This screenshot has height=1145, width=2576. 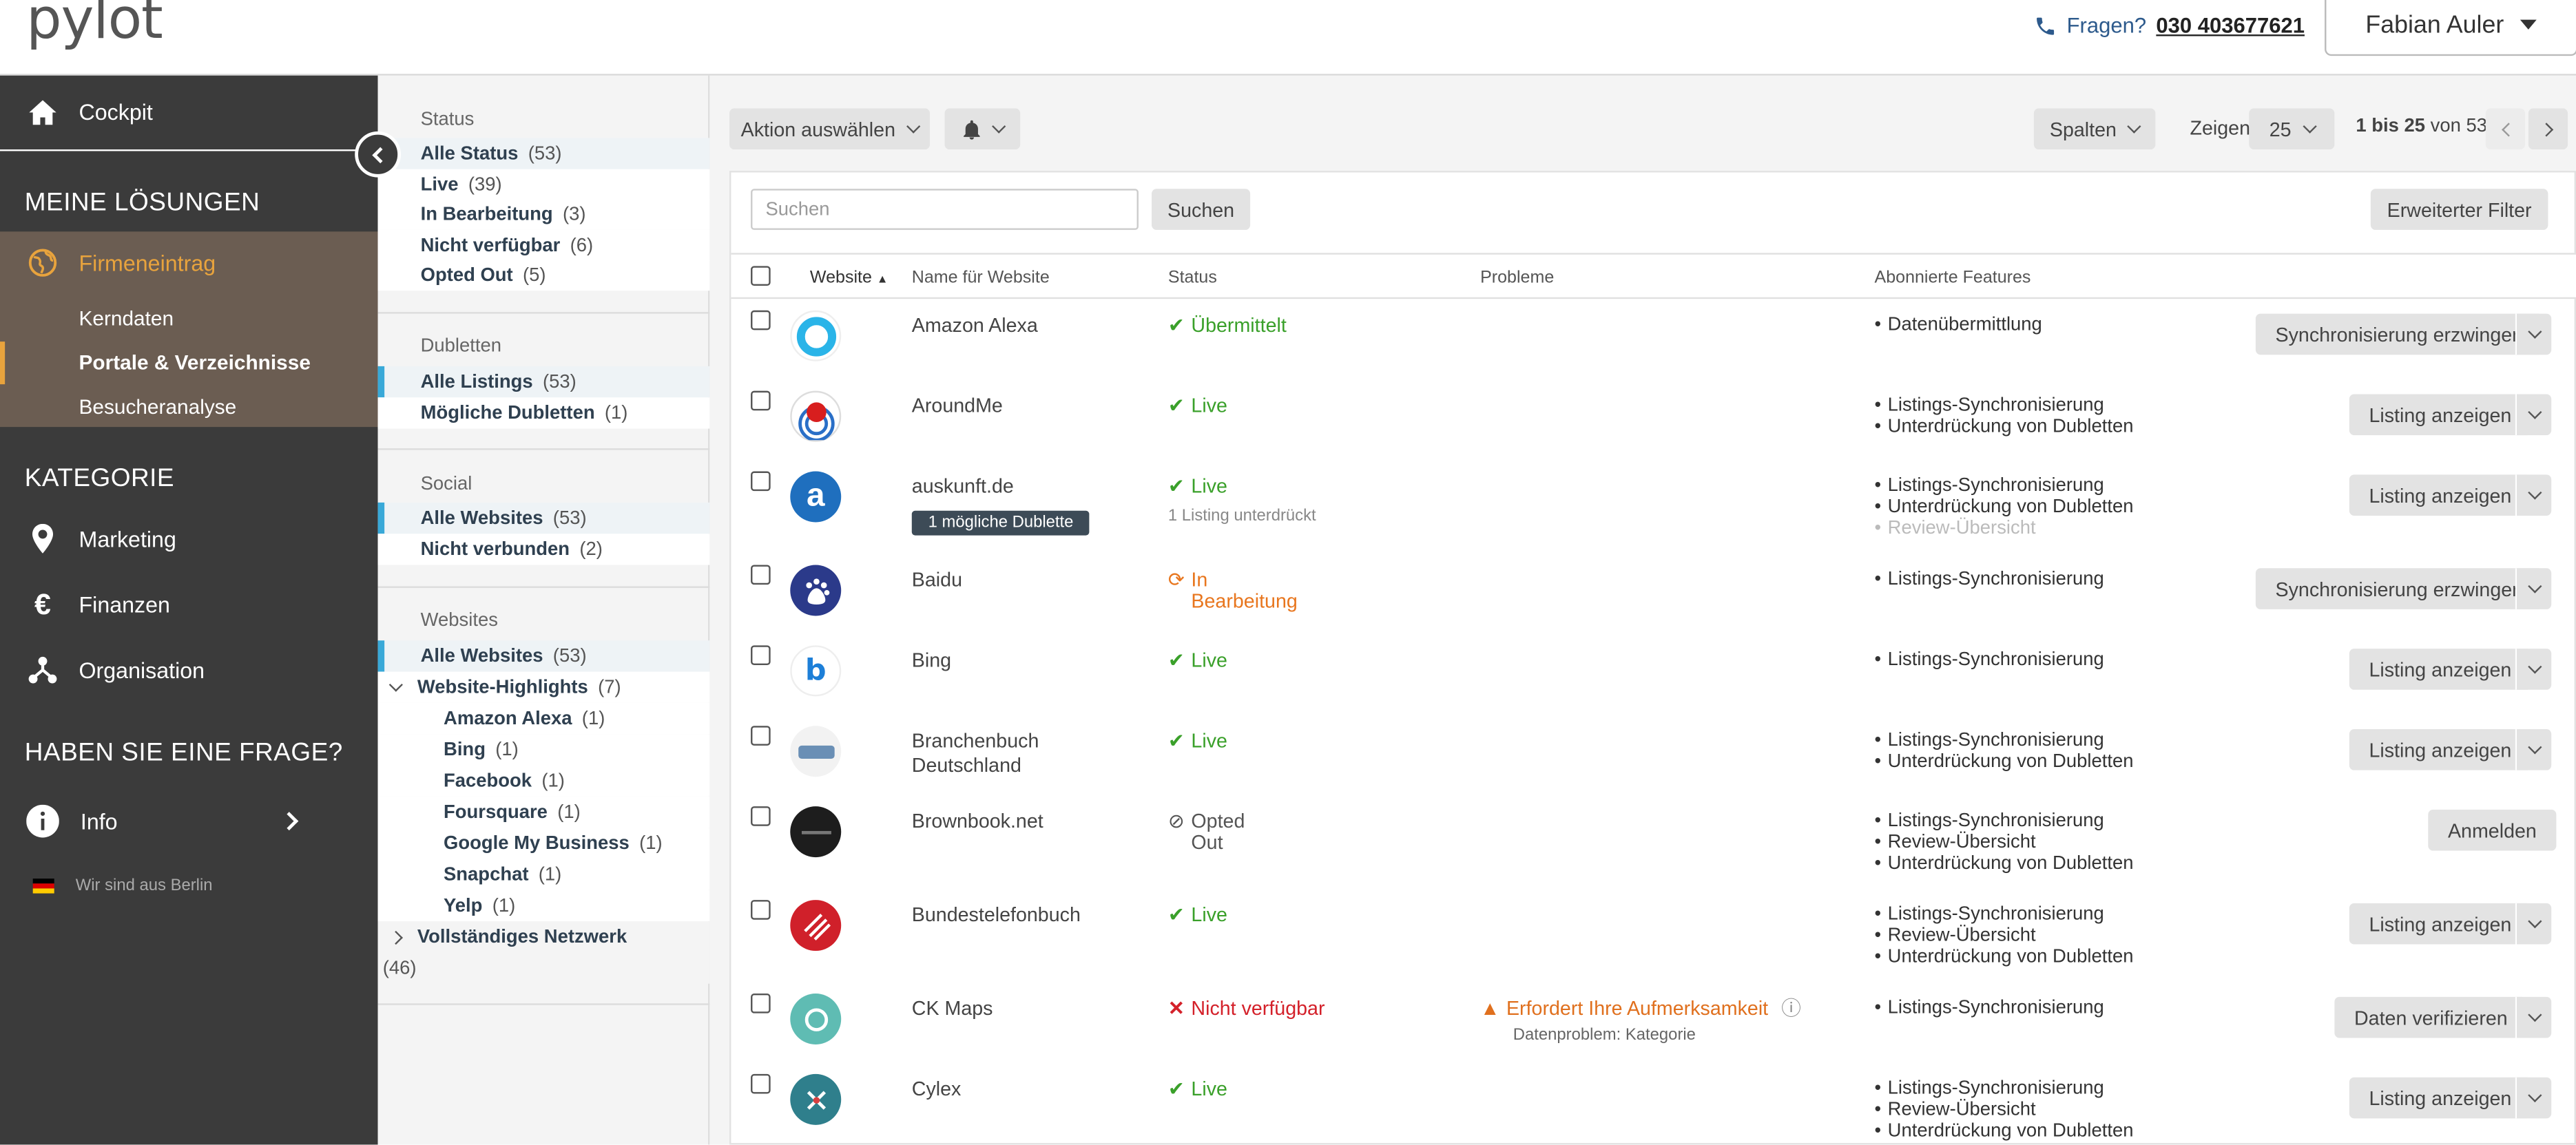 I want to click on filter-highlight-foursquare: Foursquare (1), so click(x=543, y=812).